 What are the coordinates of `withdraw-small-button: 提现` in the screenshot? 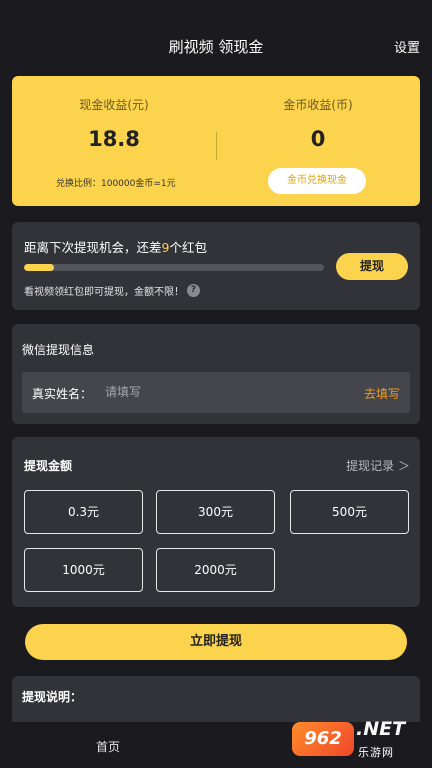 It's located at (372, 266).